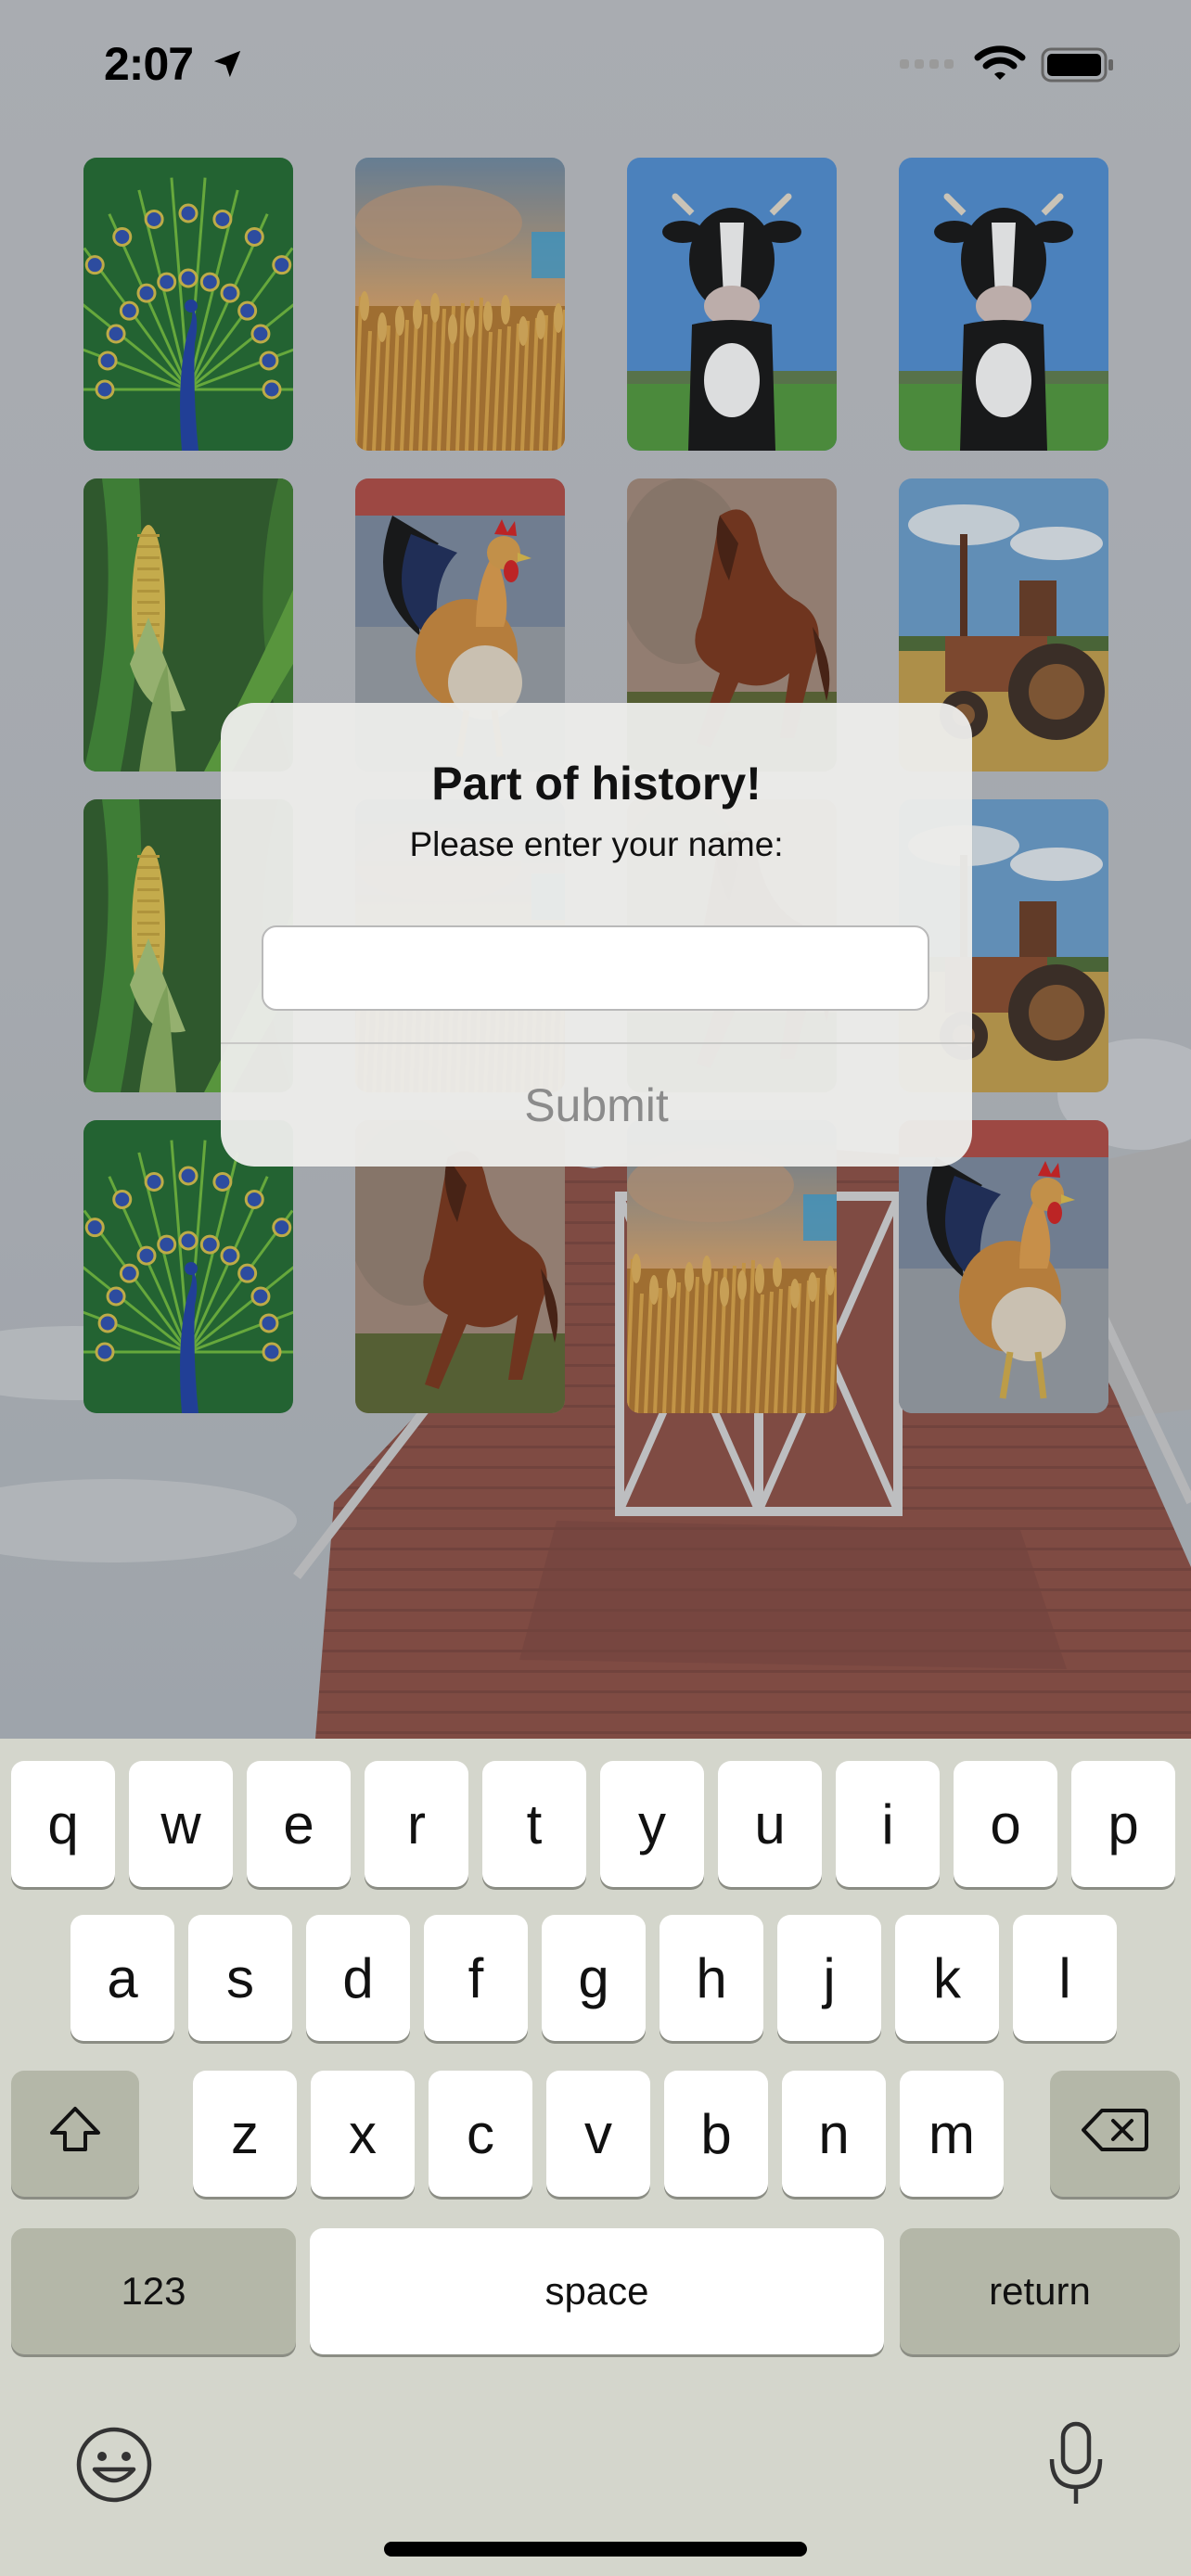 The image size is (1191, 2576). Describe the element at coordinates (149, 64) in the screenshot. I see `status-time: 2:07` at that location.